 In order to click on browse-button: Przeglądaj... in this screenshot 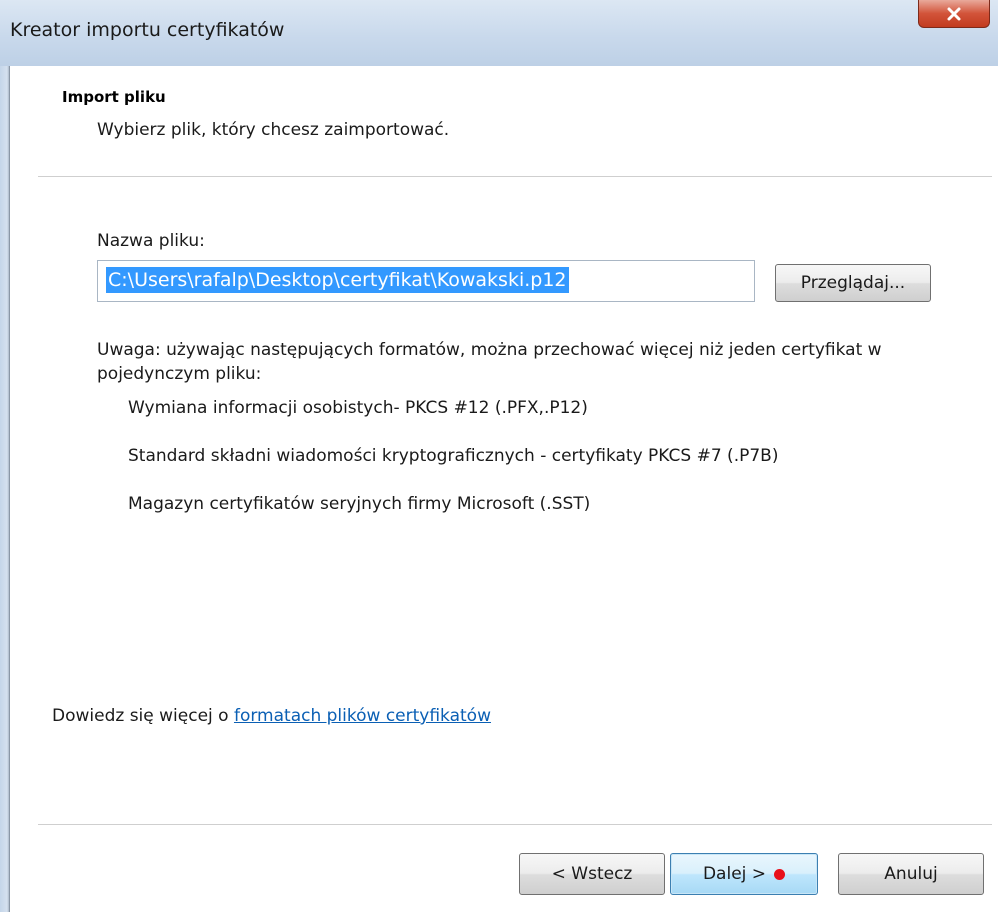, I will do `click(853, 283)`.